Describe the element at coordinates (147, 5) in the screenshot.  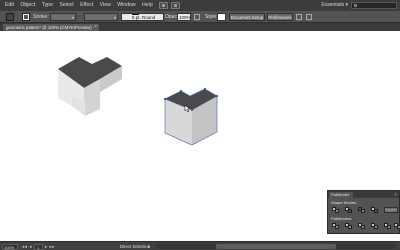
I see `menu-help: Help` at that location.